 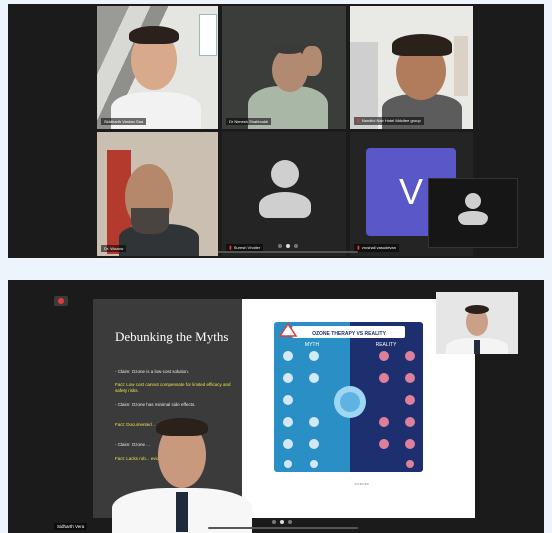 I want to click on participant-name: ▮ Nandini Nair Hotel Mdcitee group, so click(x=389, y=121).